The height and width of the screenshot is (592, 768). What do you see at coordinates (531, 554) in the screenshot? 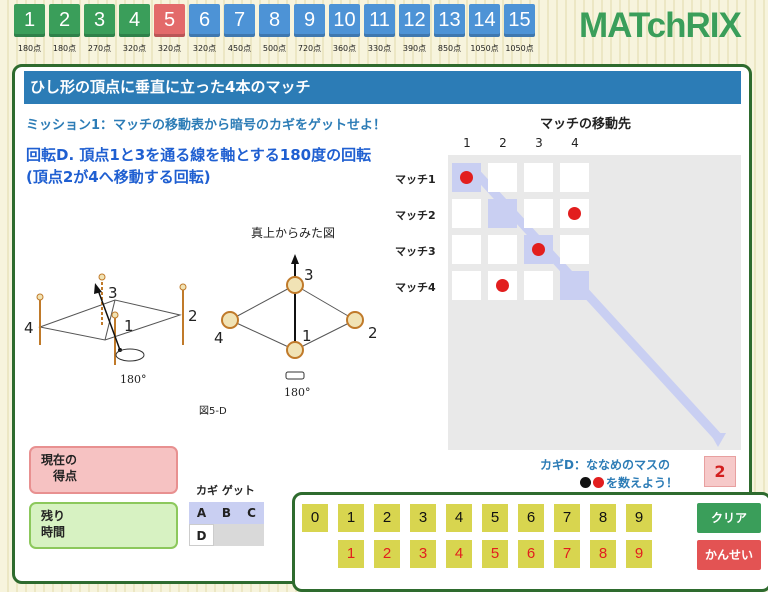
I see `key-red-6: 6` at bounding box center [531, 554].